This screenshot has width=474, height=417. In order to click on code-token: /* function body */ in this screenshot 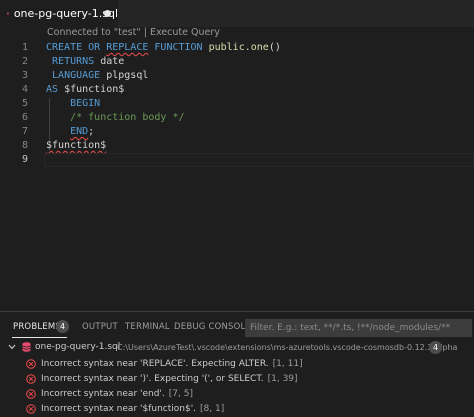, I will do `click(127, 117)`.